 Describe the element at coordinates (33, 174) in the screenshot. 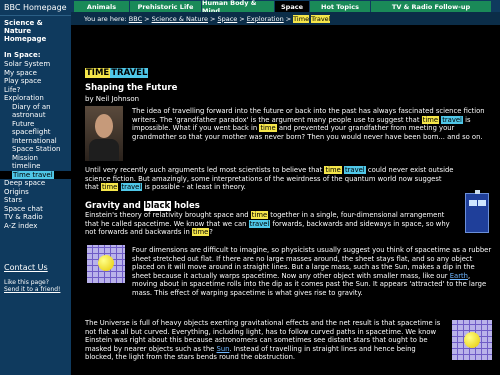

I see `sidebar-item-label: Time travel` at that location.